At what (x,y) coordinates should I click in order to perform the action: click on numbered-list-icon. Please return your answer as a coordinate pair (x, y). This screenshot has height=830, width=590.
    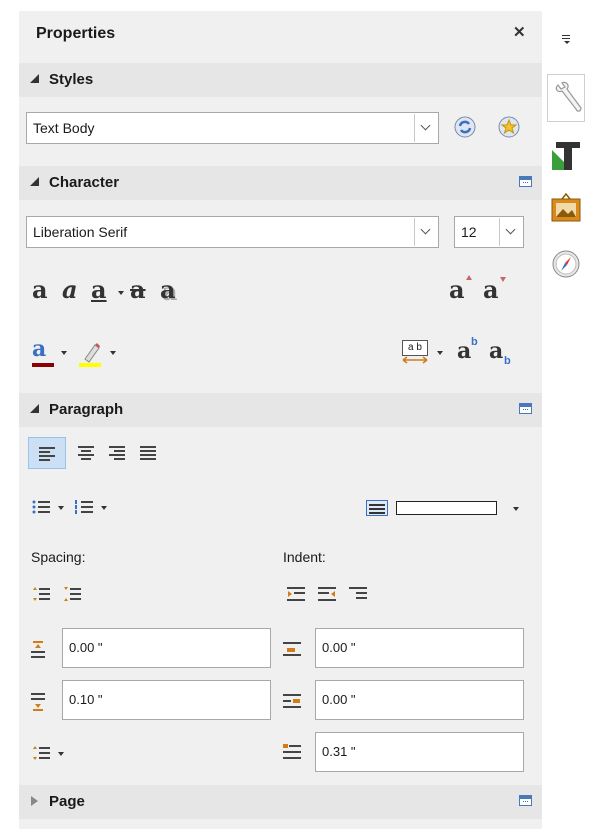
    Looking at the image, I should click on (84, 507).